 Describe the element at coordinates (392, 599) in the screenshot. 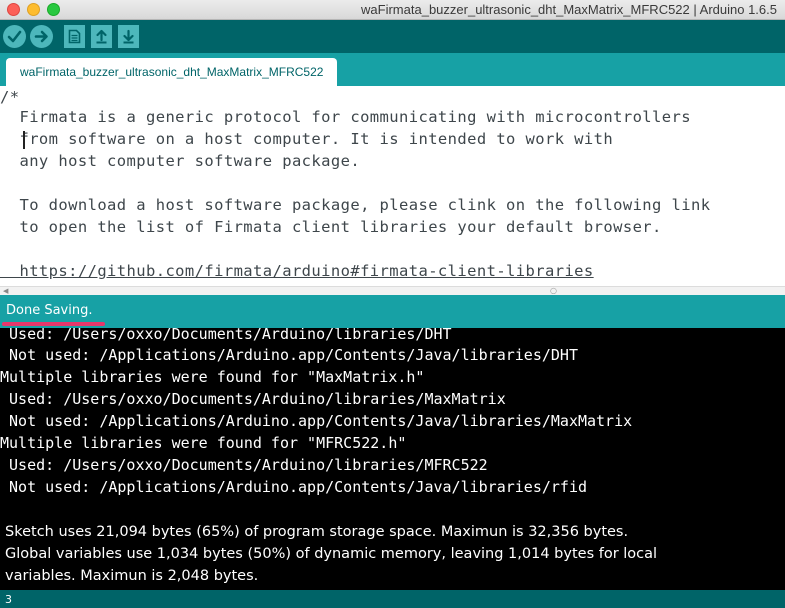

I see `line-number-bar: 3` at that location.